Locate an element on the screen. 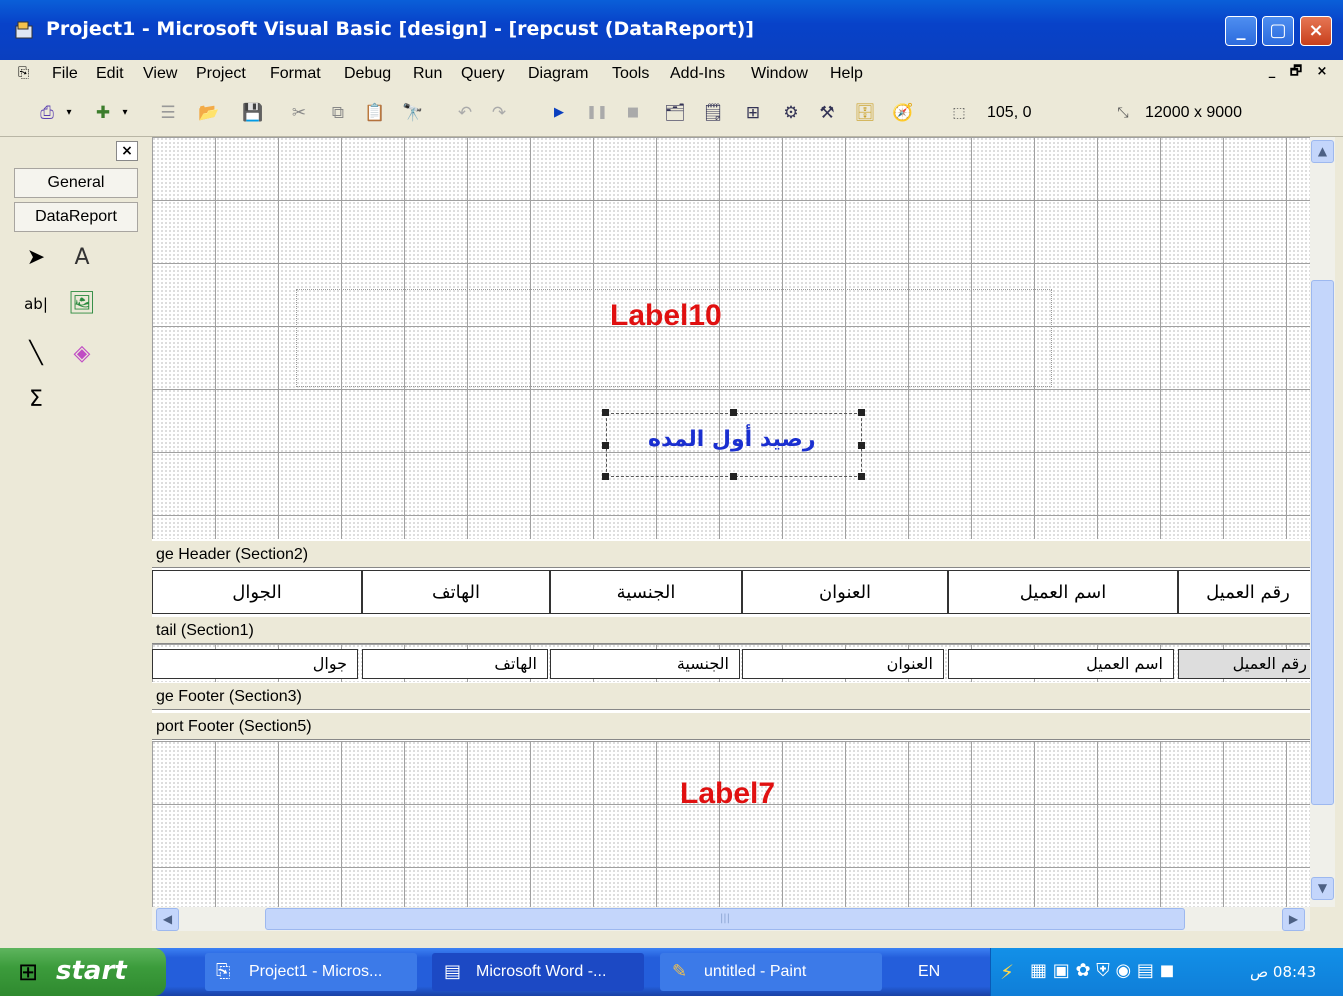 This screenshot has width=1343, height=996. menu-tools: Tools is located at coordinates (630, 74).